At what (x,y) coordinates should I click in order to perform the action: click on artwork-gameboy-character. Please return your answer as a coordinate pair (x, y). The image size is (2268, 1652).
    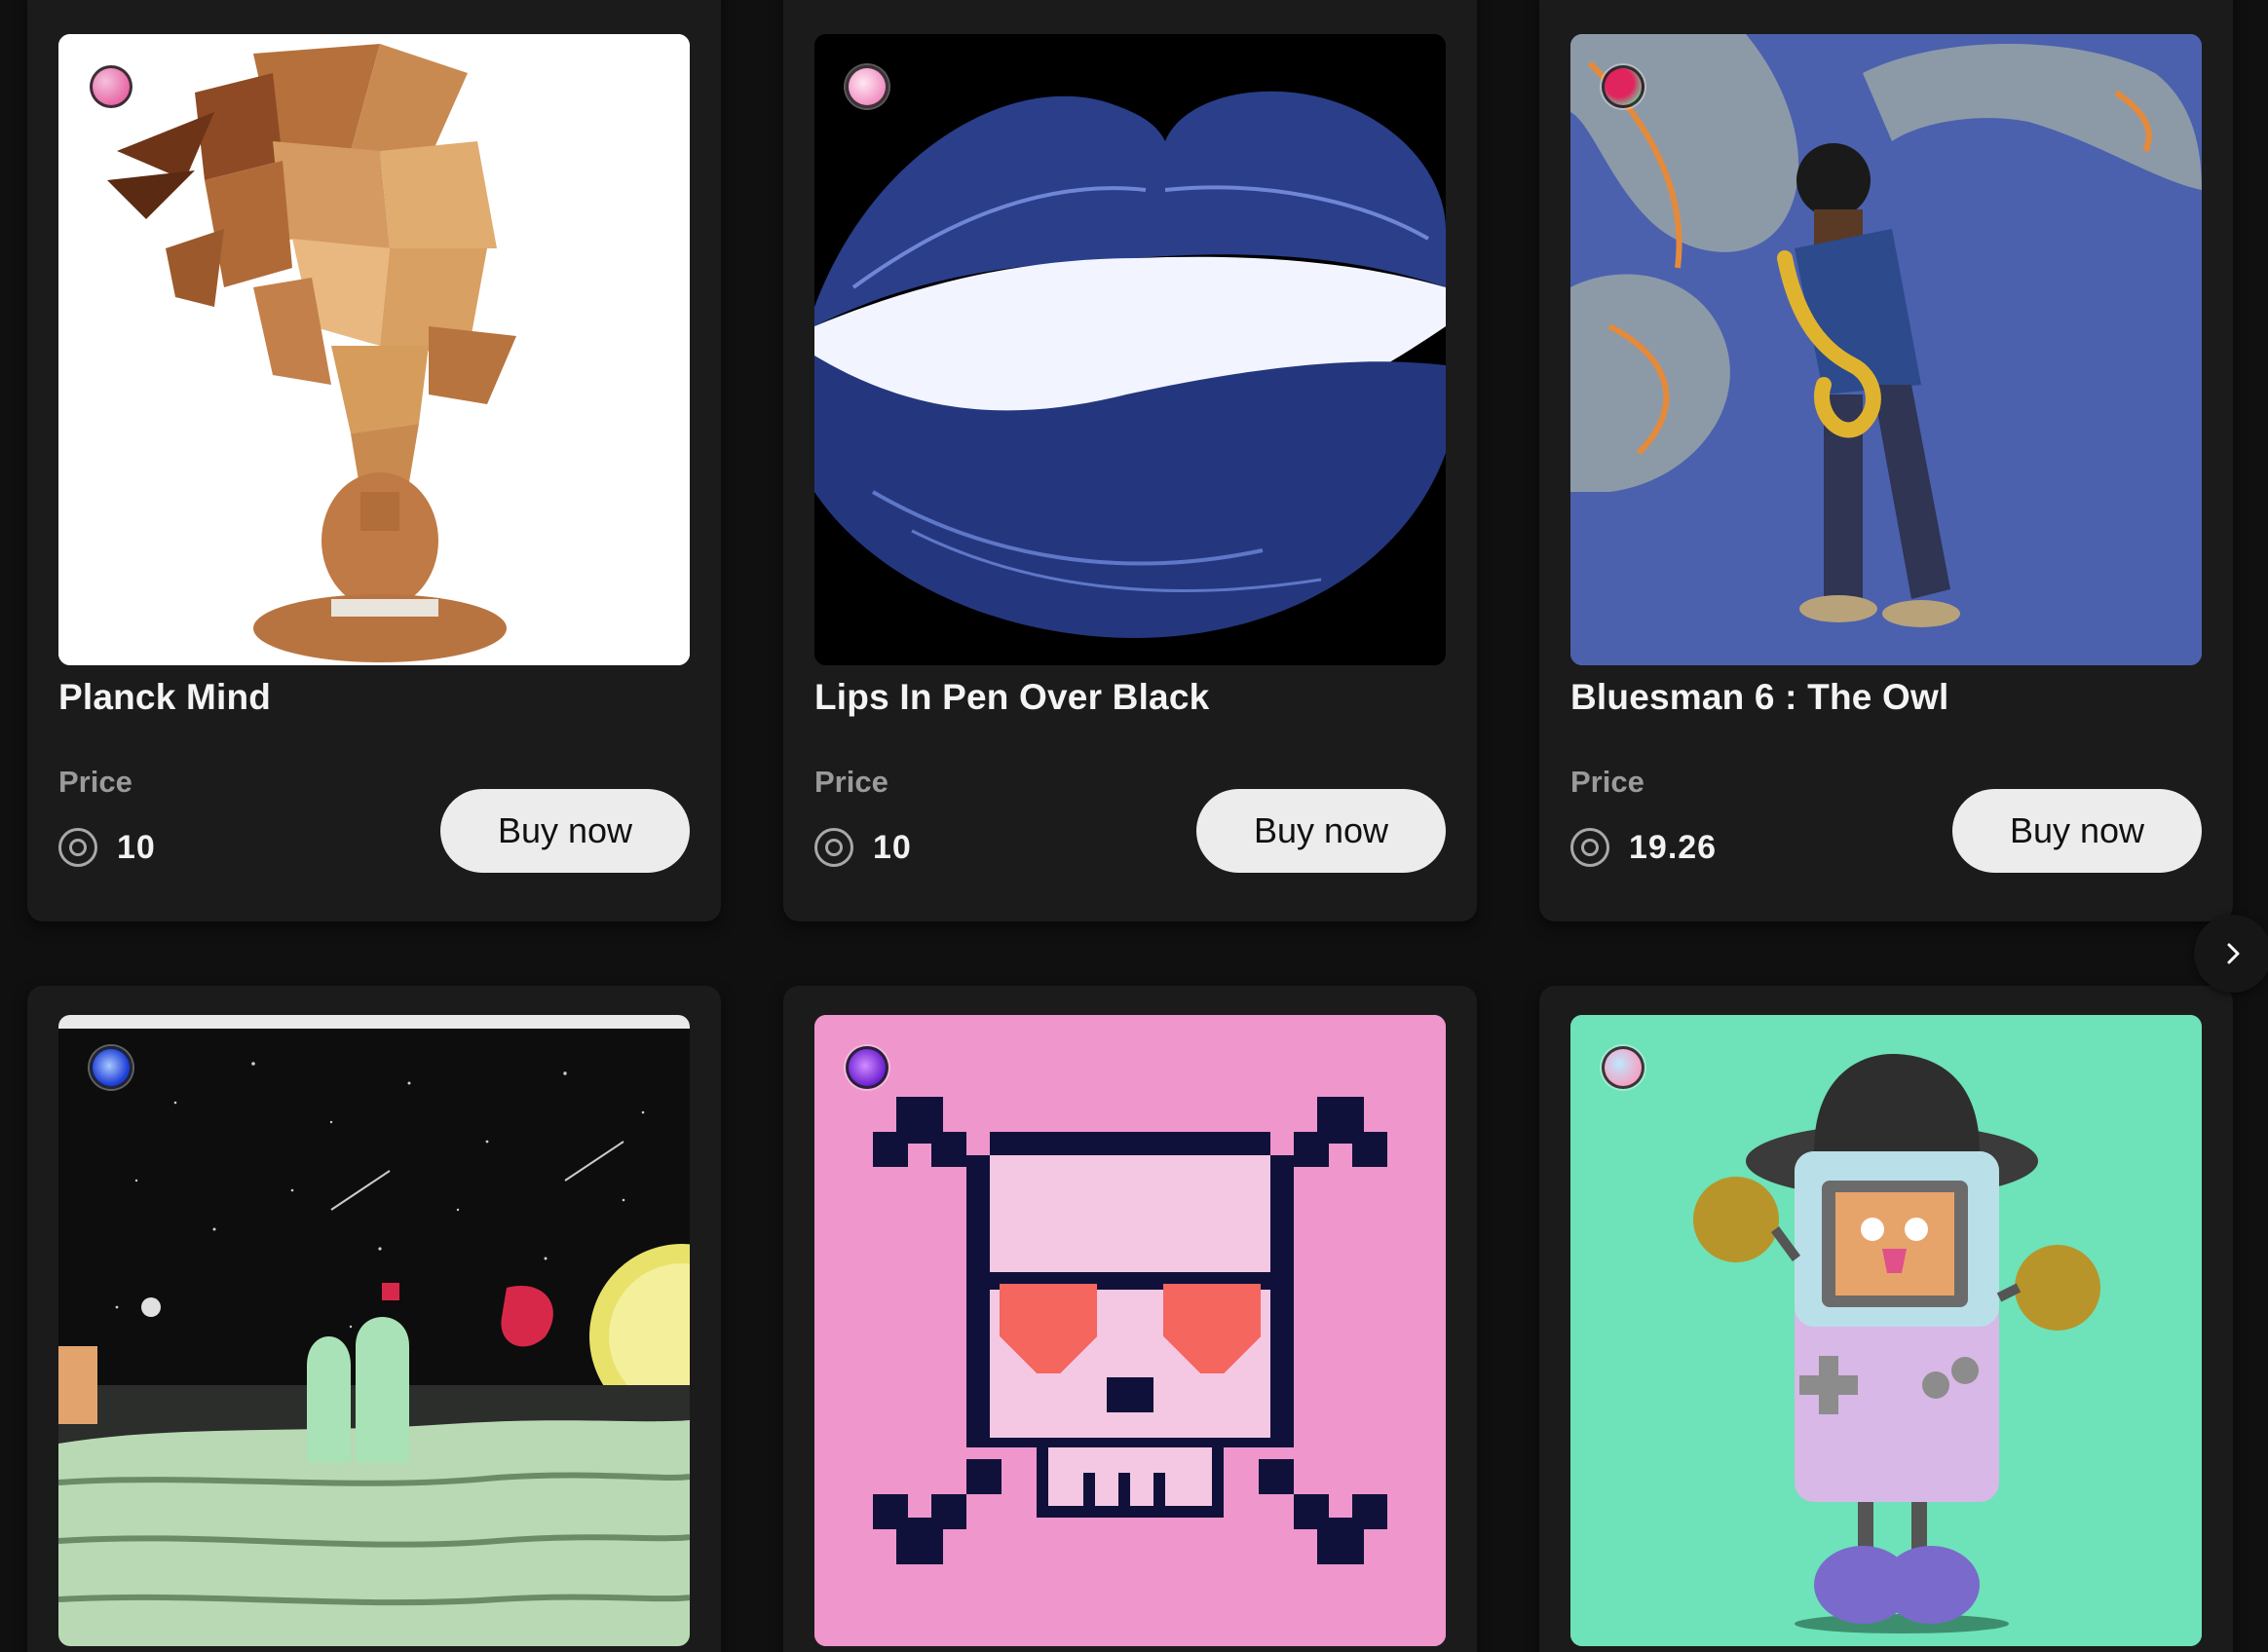
    Looking at the image, I should click on (1886, 1330).